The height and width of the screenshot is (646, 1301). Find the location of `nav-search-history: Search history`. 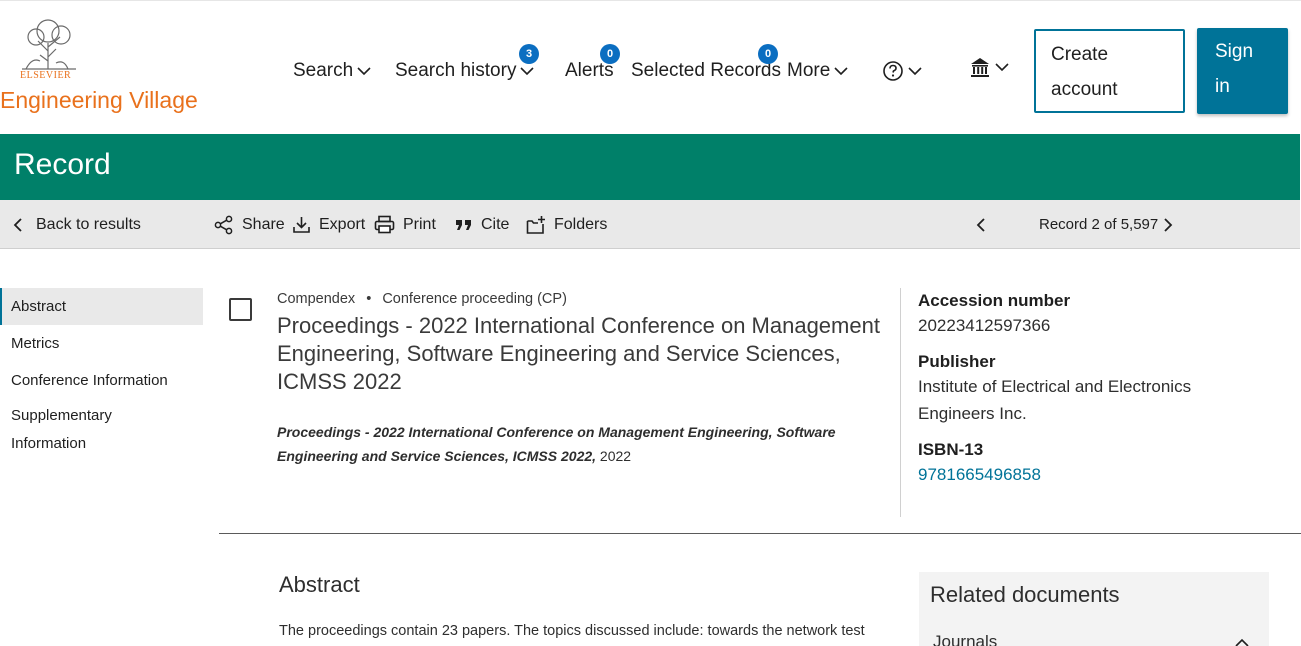

nav-search-history: Search history is located at coordinates (465, 71).